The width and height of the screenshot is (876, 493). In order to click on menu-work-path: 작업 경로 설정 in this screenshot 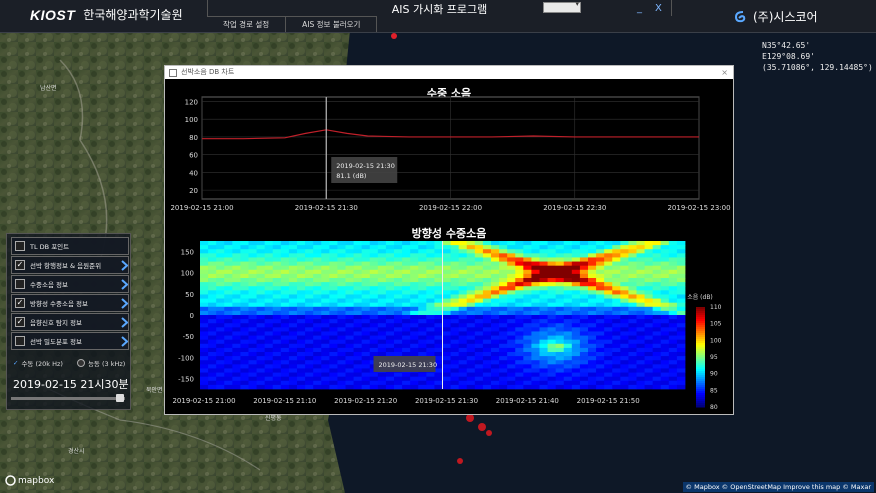, I will do `click(247, 24)`.